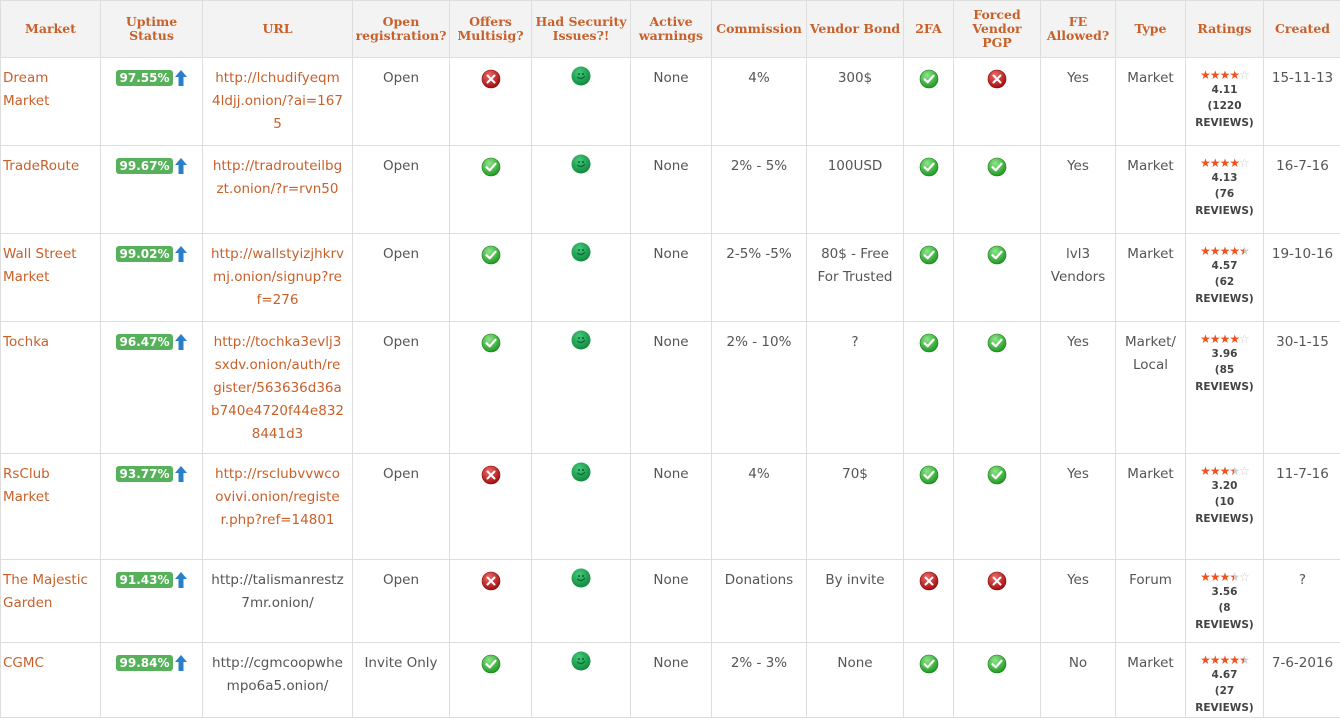  I want to click on registration-status: Invite Only, so click(401, 680).